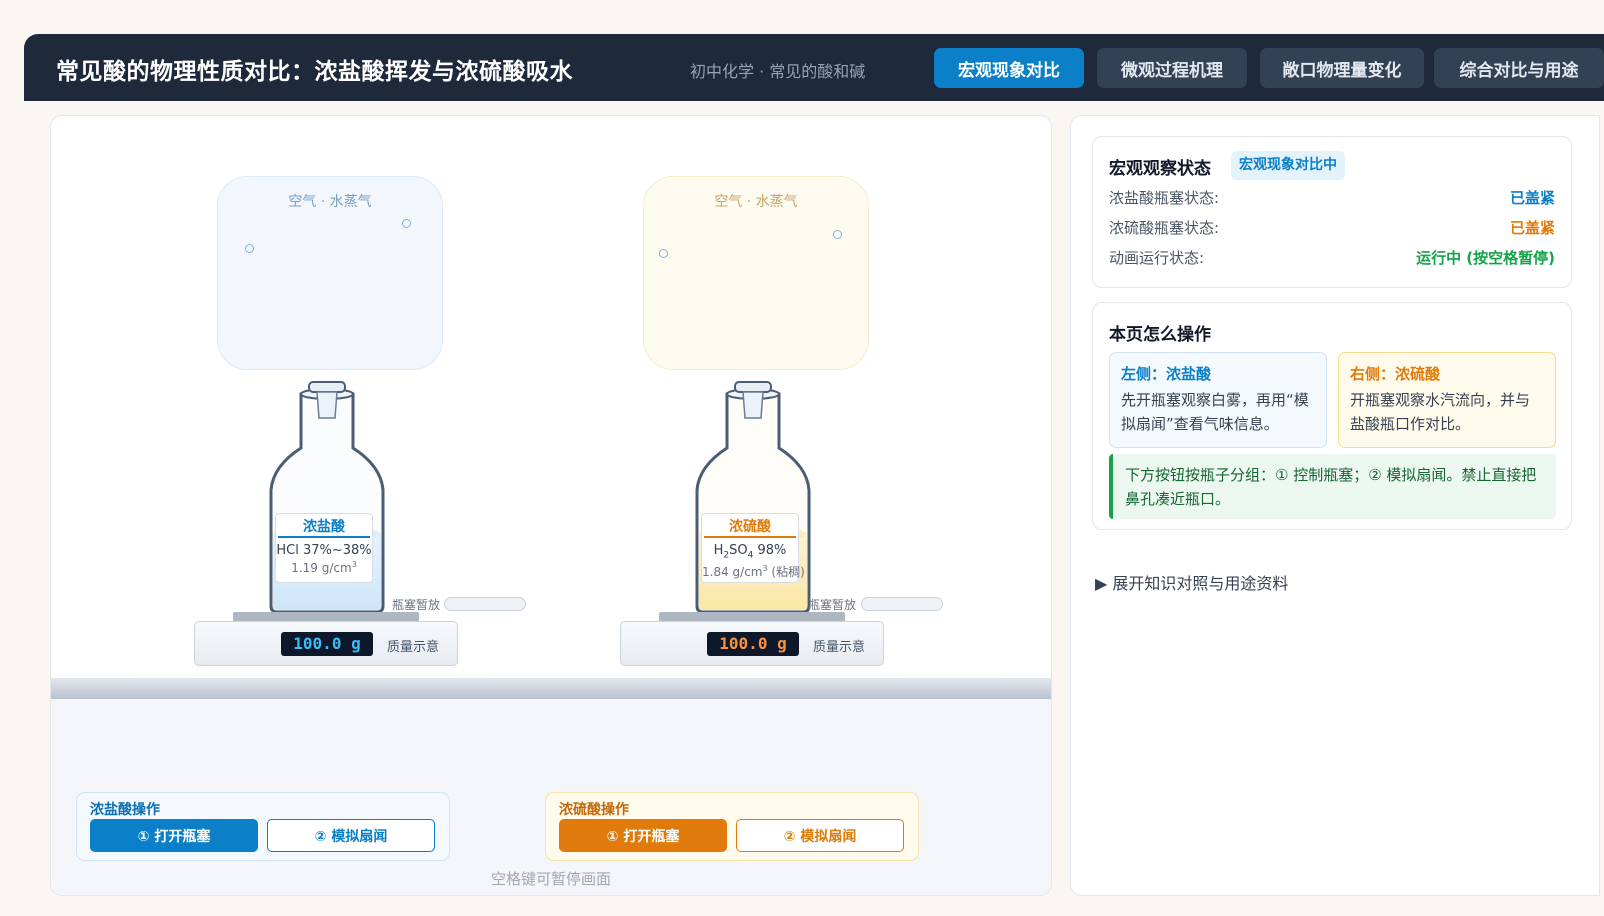 The height and width of the screenshot is (916, 1604). What do you see at coordinates (1485, 258) in the screenshot?
I see `status-value: 运行中 (按空格暂停)` at bounding box center [1485, 258].